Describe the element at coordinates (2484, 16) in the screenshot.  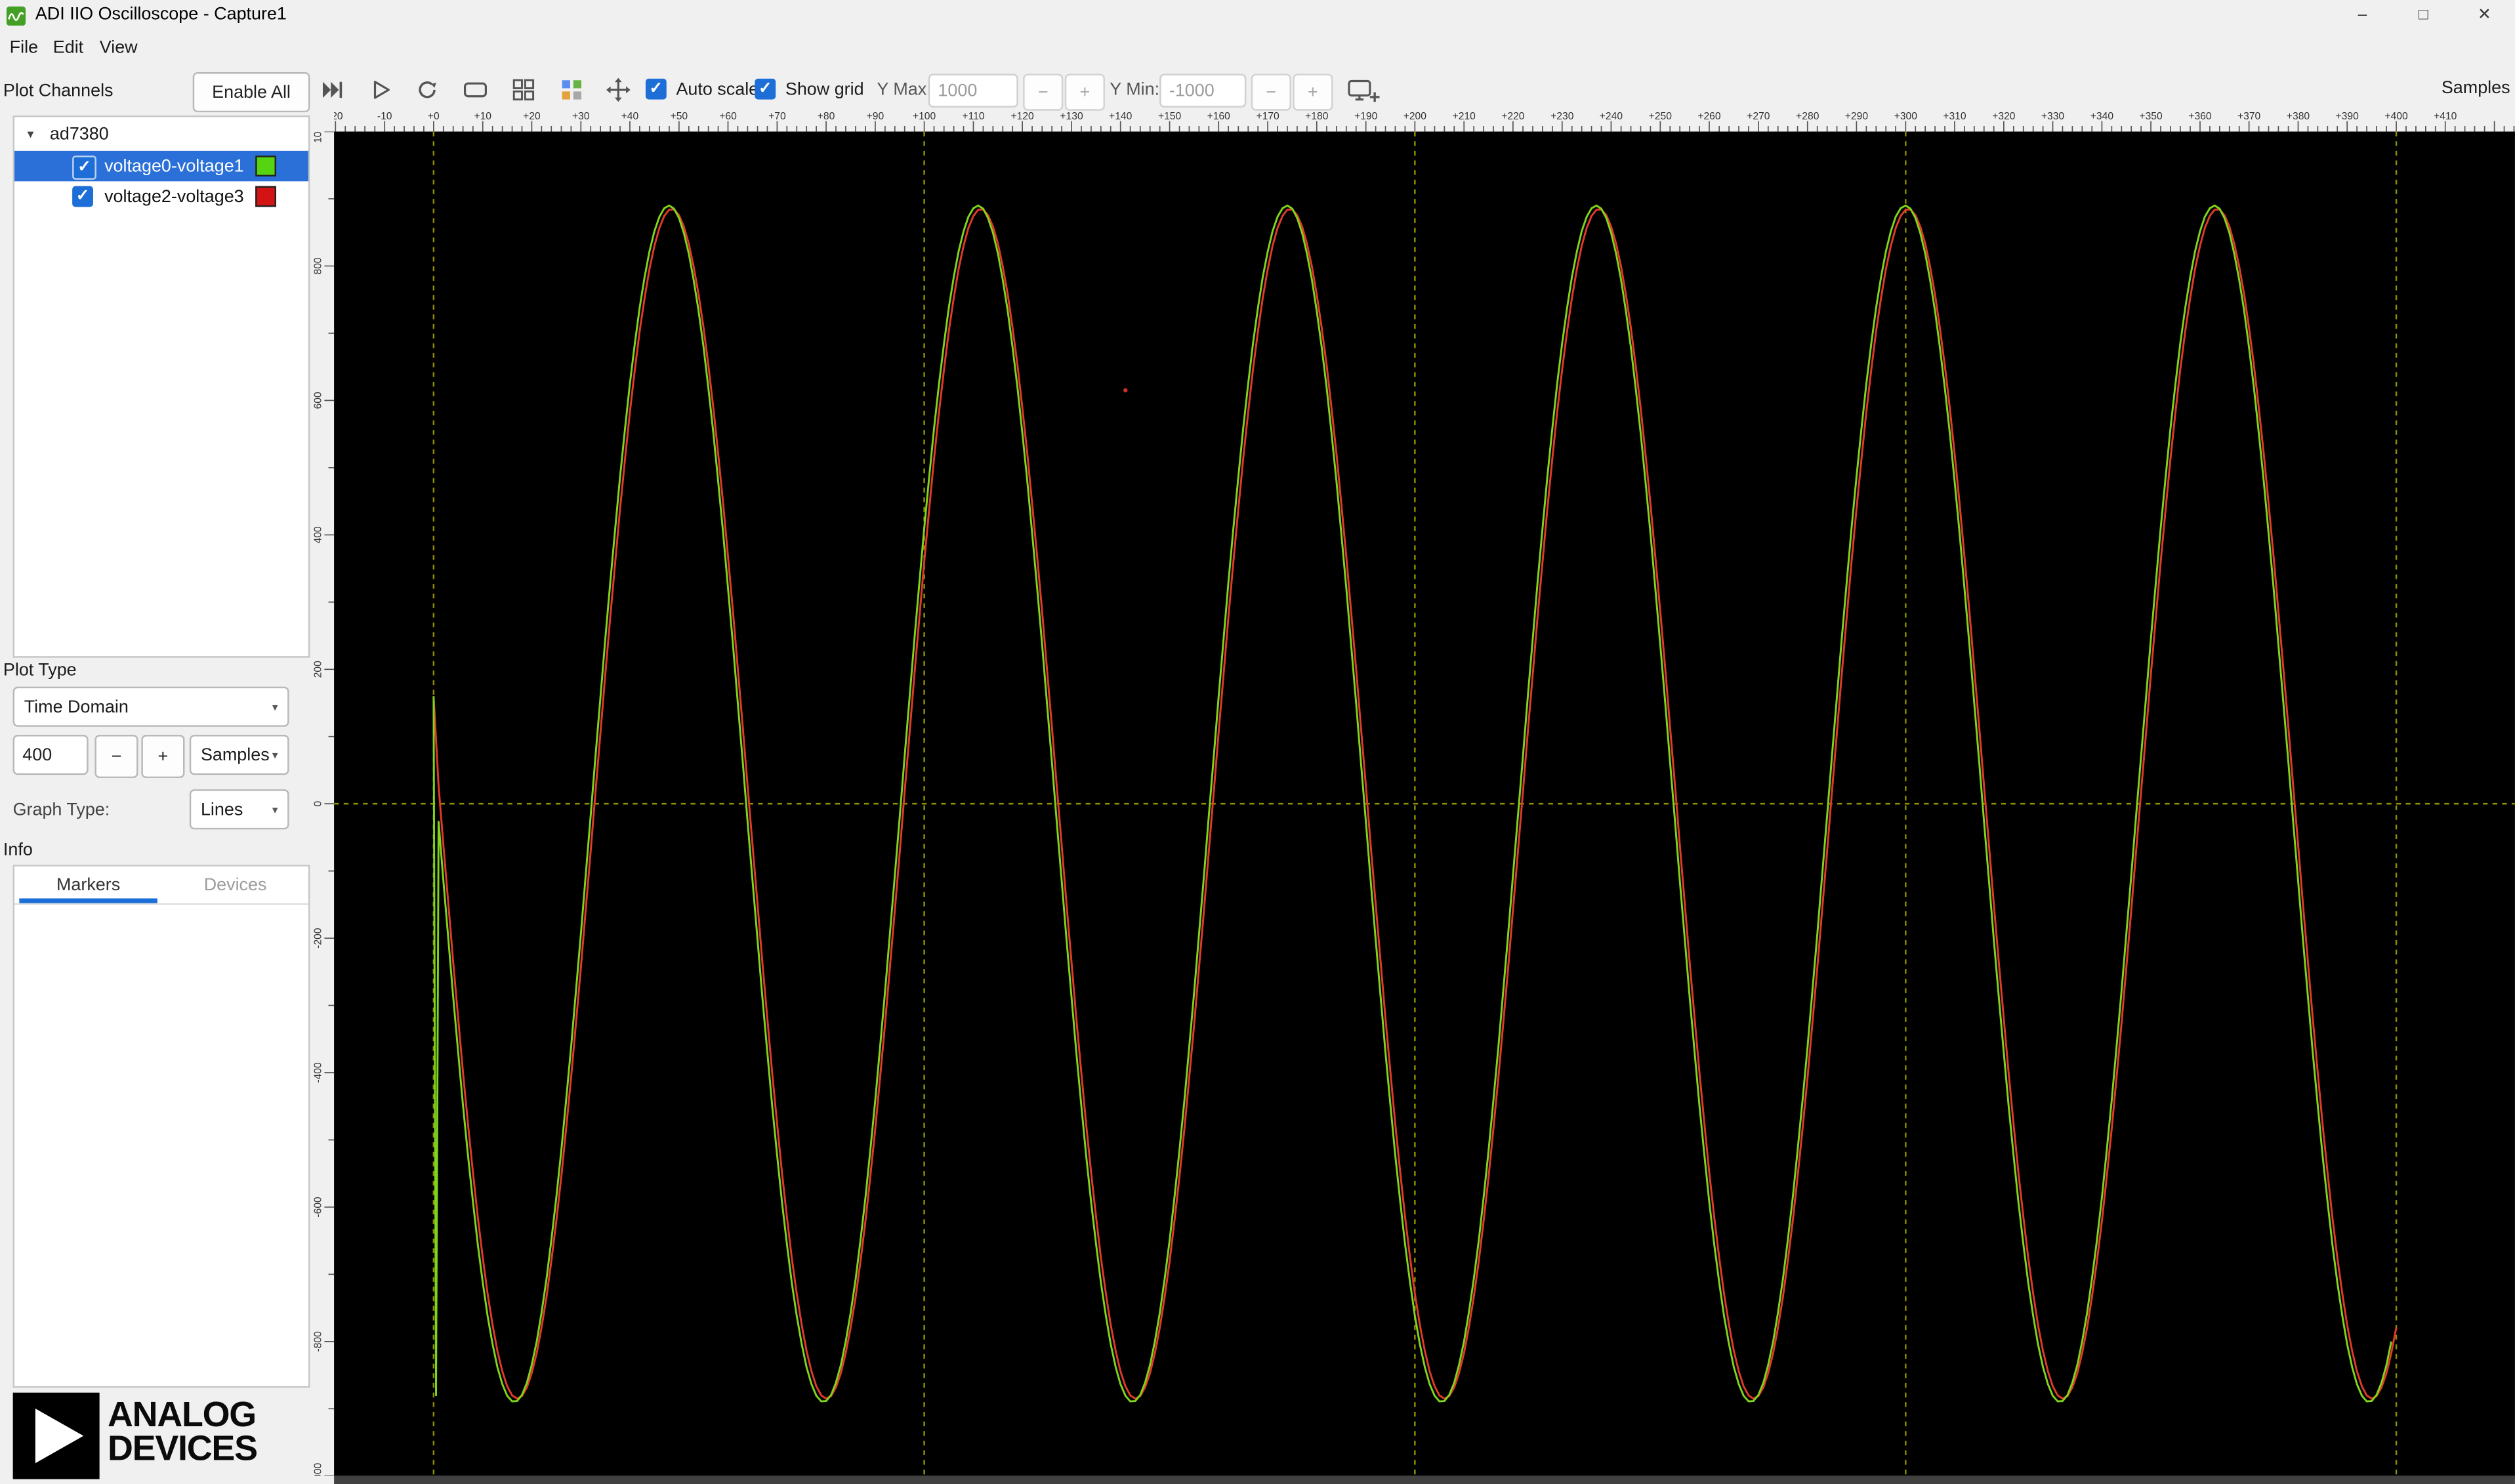
I see `close-button: ✕` at that location.